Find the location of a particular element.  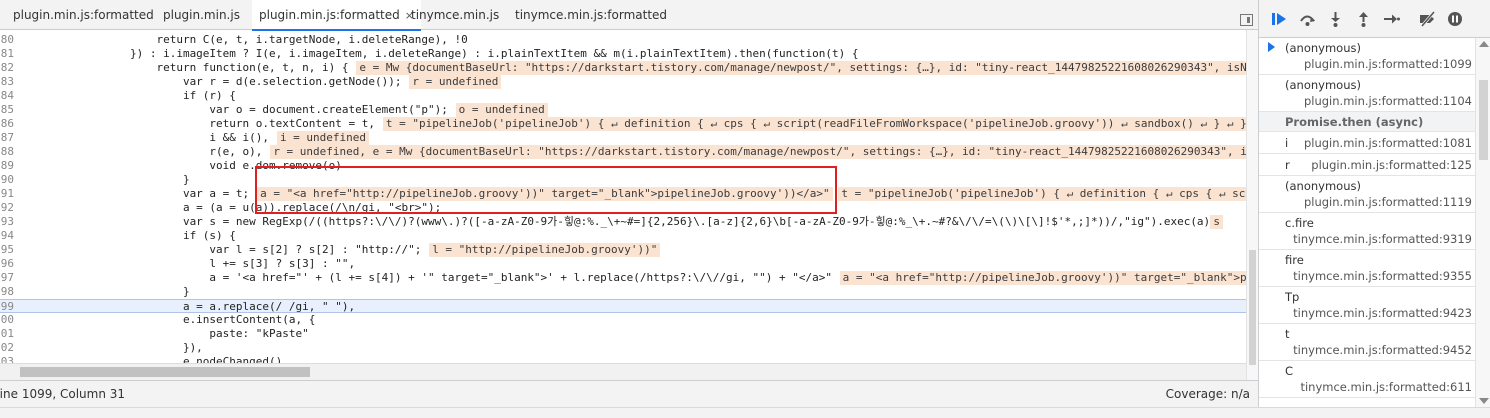

horizontal-scrollbar is located at coordinates (623, 371).